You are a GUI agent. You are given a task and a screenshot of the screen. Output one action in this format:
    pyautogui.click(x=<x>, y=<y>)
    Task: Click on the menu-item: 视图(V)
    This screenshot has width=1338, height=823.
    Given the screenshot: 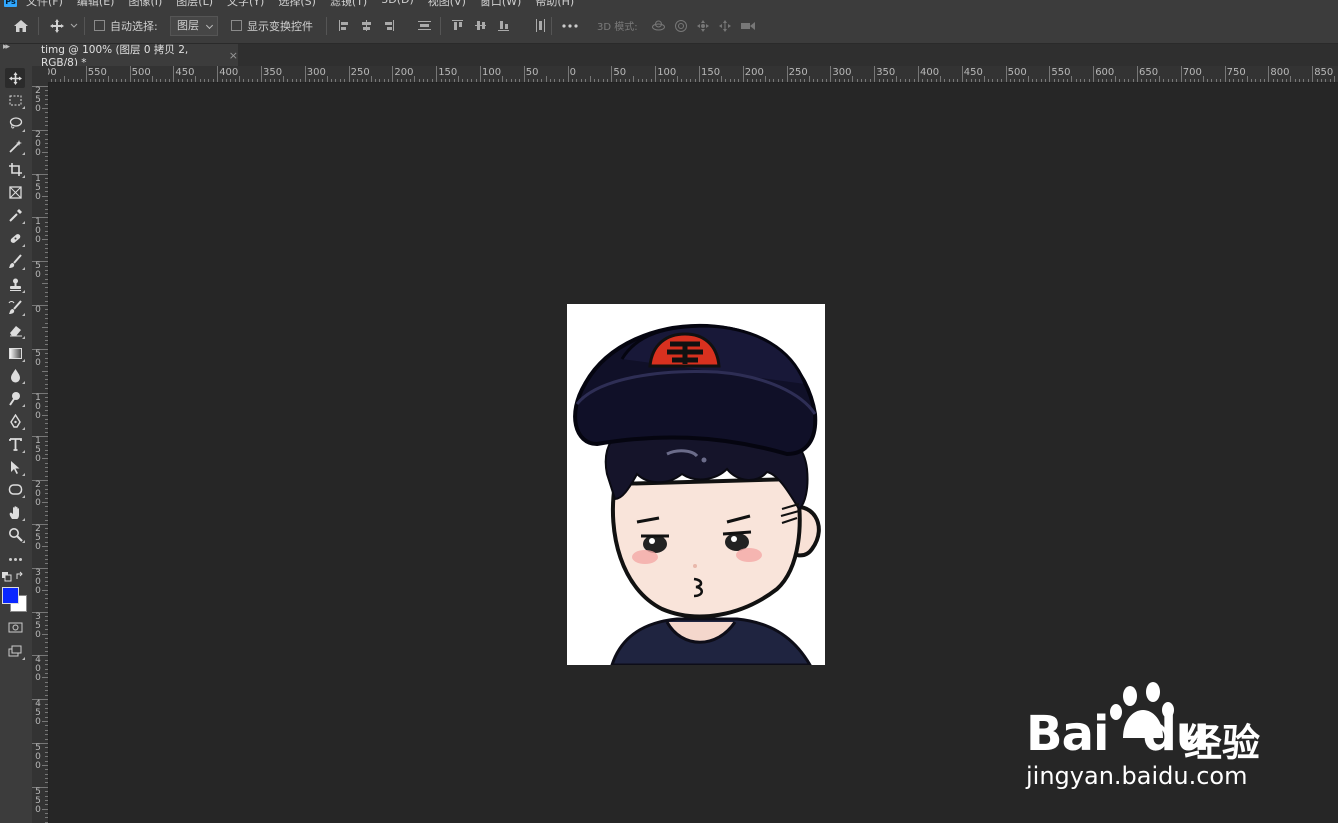 What is the action you would take?
    pyautogui.click(x=447, y=4)
    